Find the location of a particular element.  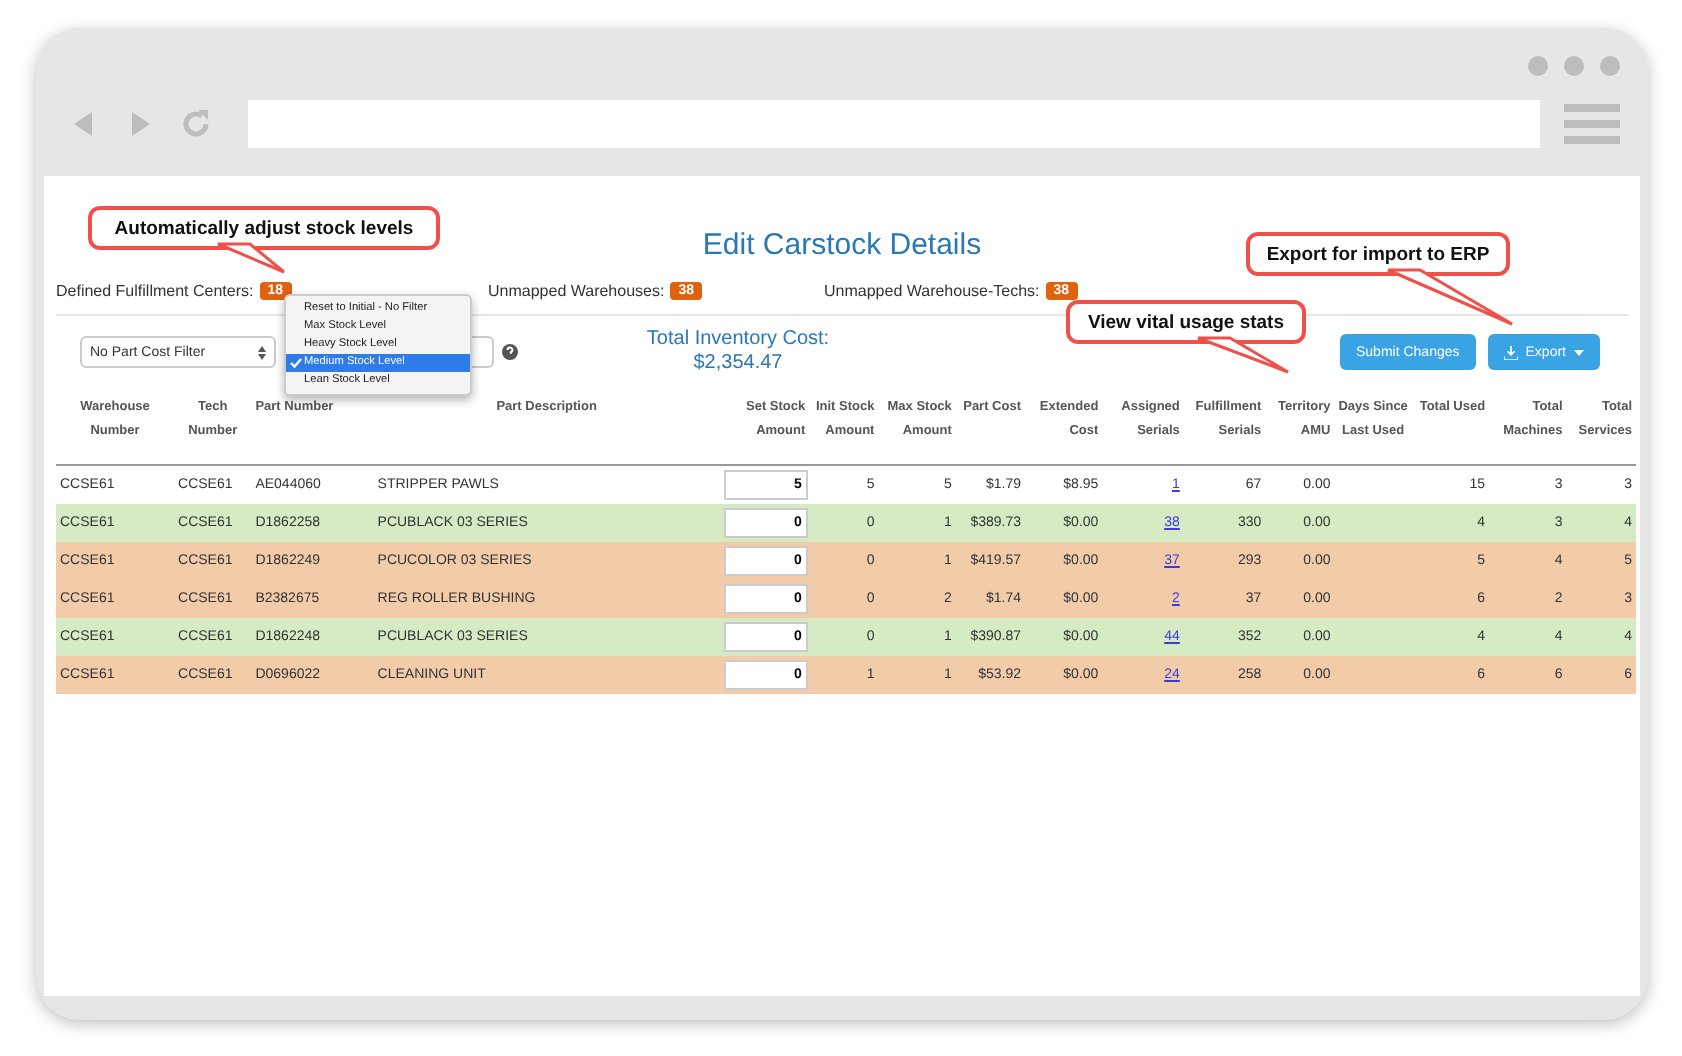

updown-arrows-icon is located at coordinates (262, 352).